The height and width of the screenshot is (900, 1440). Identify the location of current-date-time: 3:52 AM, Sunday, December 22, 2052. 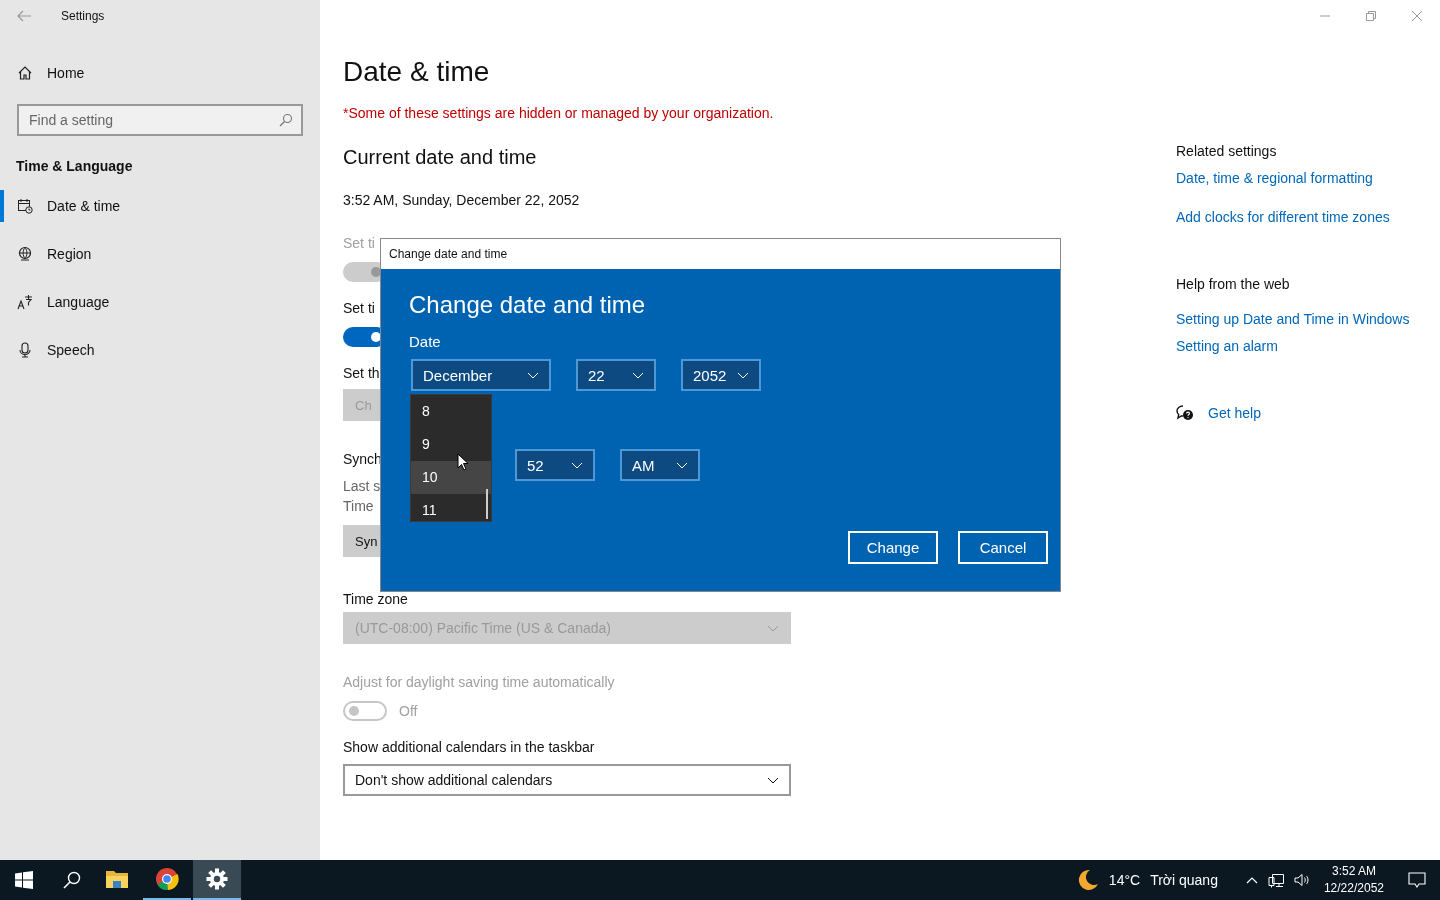
(461, 200).